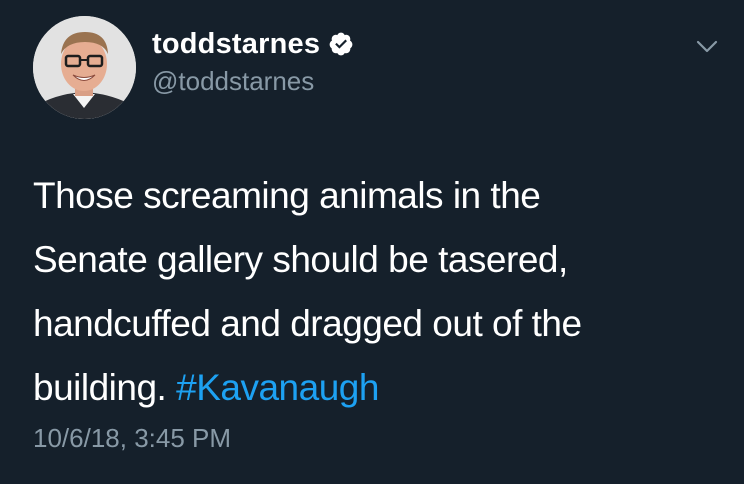 This screenshot has width=744, height=484. What do you see at coordinates (707, 46) in the screenshot?
I see `chevron-down-icon` at bounding box center [707, 46].